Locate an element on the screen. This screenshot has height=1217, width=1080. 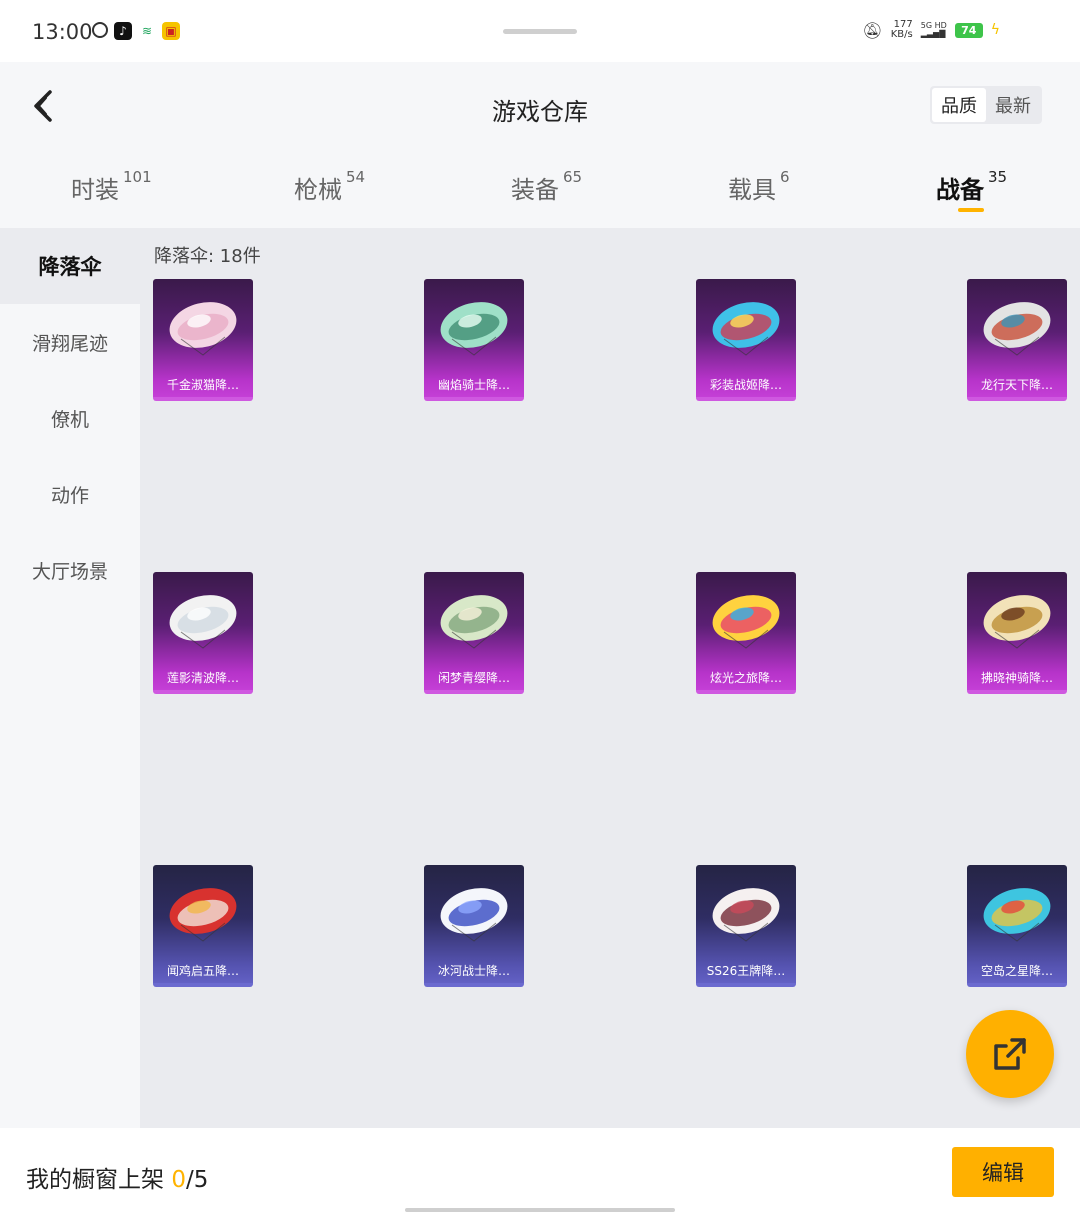
category-tabs: 时装 101 枪械 54 装备 65 载具 6 战备 35 is located at coordinates (540, 190).